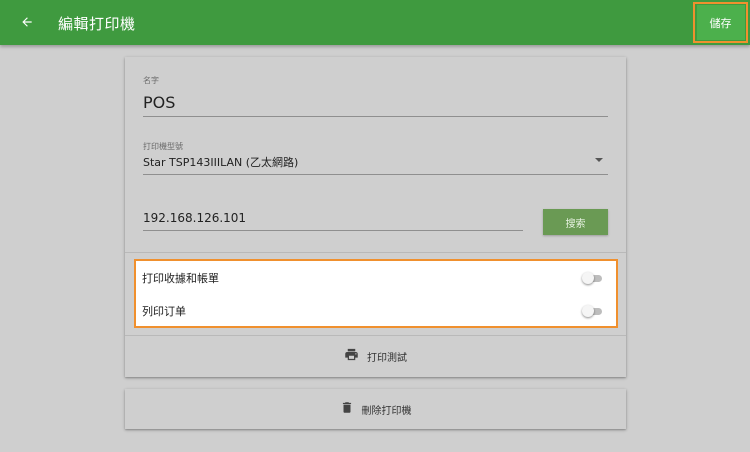  What do you see at coordinates (194, 218) in the screenshot?
I see `ip-address-input: 192.168.126.101` at bounding box center [194, 218].